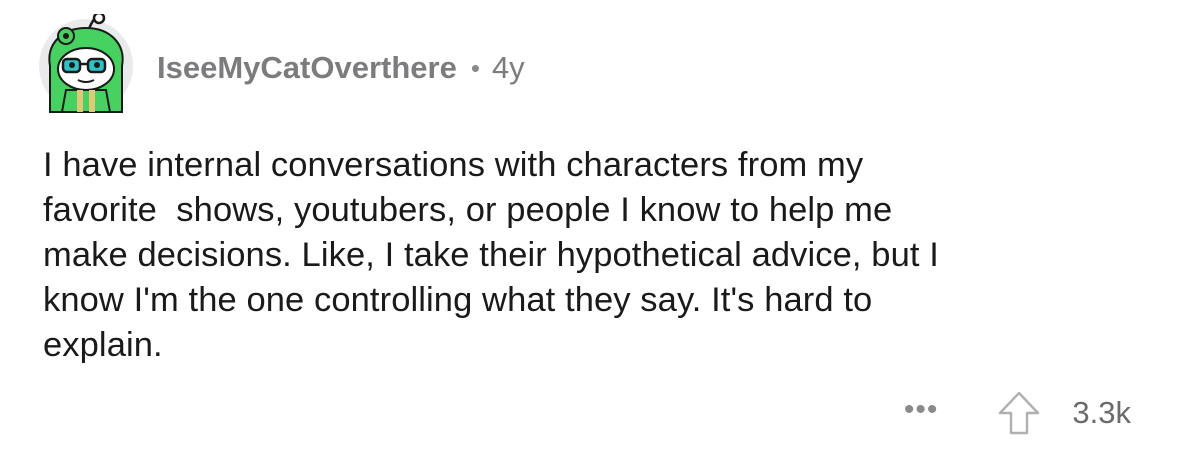 Image resolution: width=1179 pixels, height=450 pixels. Describe the element at coordinates (508, 67) in the screenshot. I see `comment-age: 4y` at that location.